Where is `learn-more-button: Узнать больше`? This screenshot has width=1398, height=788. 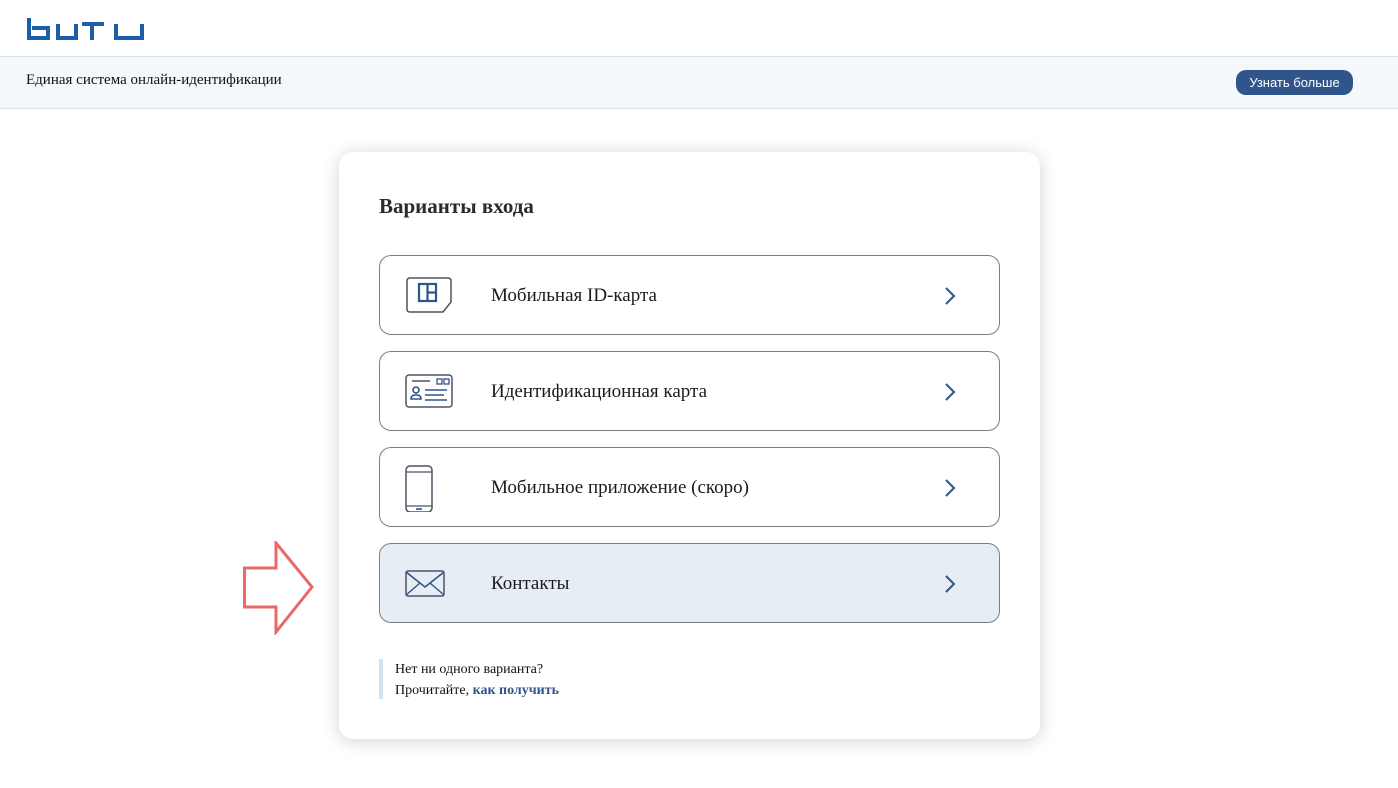 learn-more-button: Узнать больше is located at coordinates (1294, 82).